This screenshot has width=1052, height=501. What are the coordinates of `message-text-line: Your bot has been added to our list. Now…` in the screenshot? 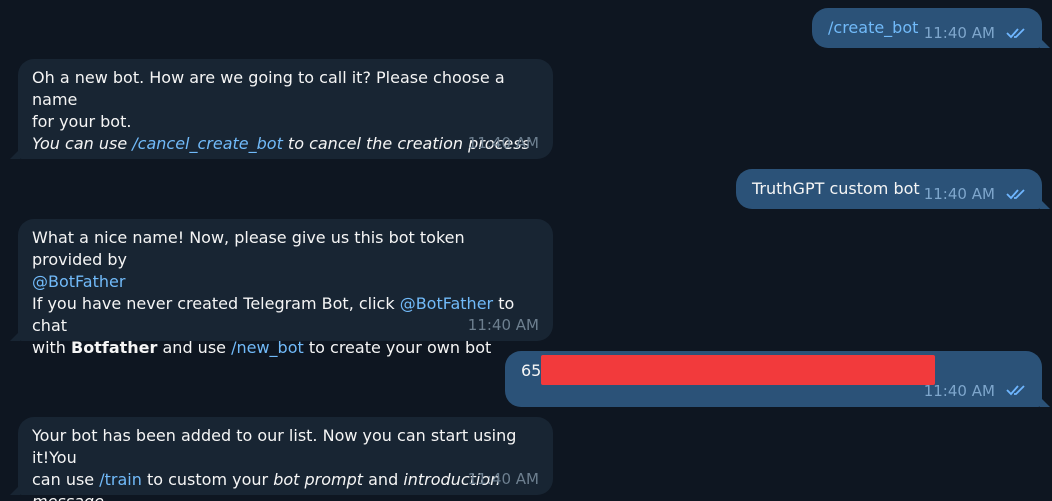 It's located at (274, 446).